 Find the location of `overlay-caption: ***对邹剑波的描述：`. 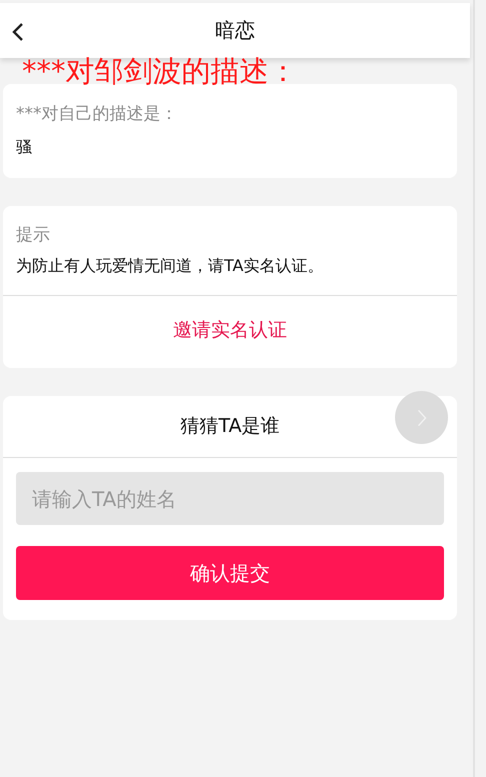

overlay-caption: ***对邹剑波的描述： is located at coordinates (160, 71).